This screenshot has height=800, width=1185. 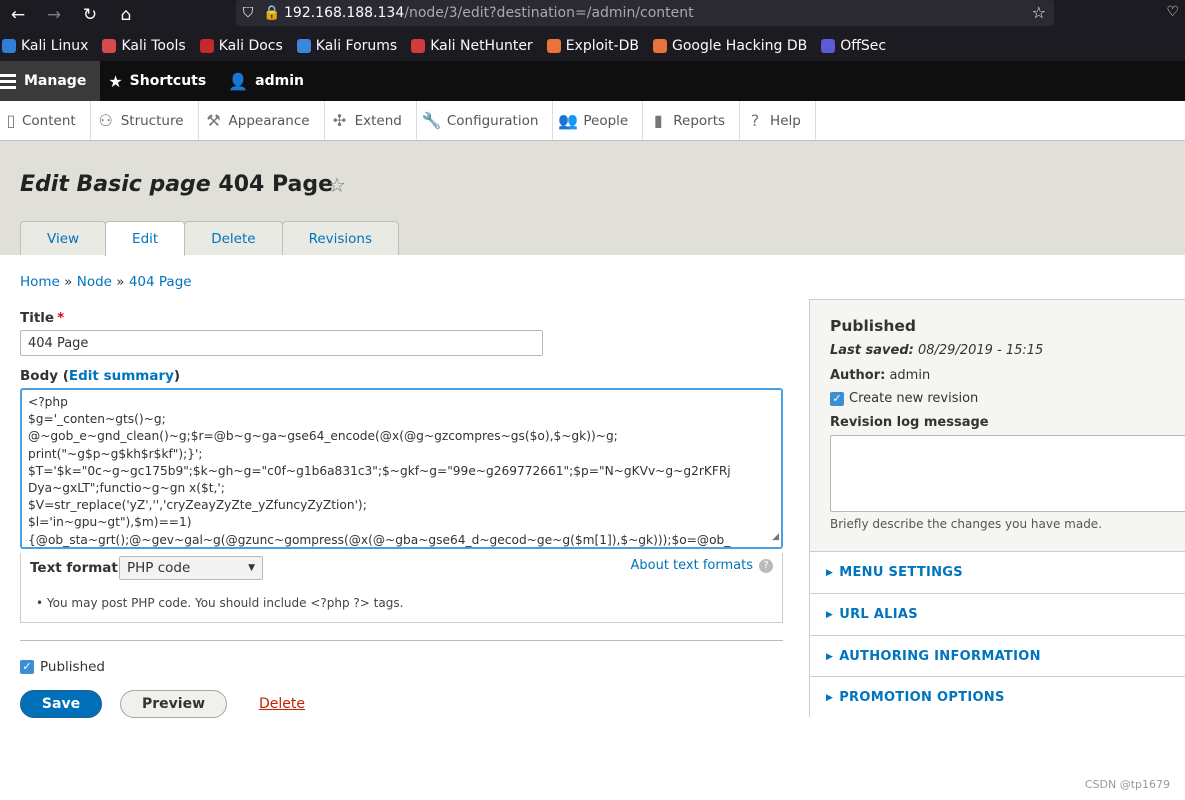 I want to click on save-button: Save, so click(x=61, y=704).